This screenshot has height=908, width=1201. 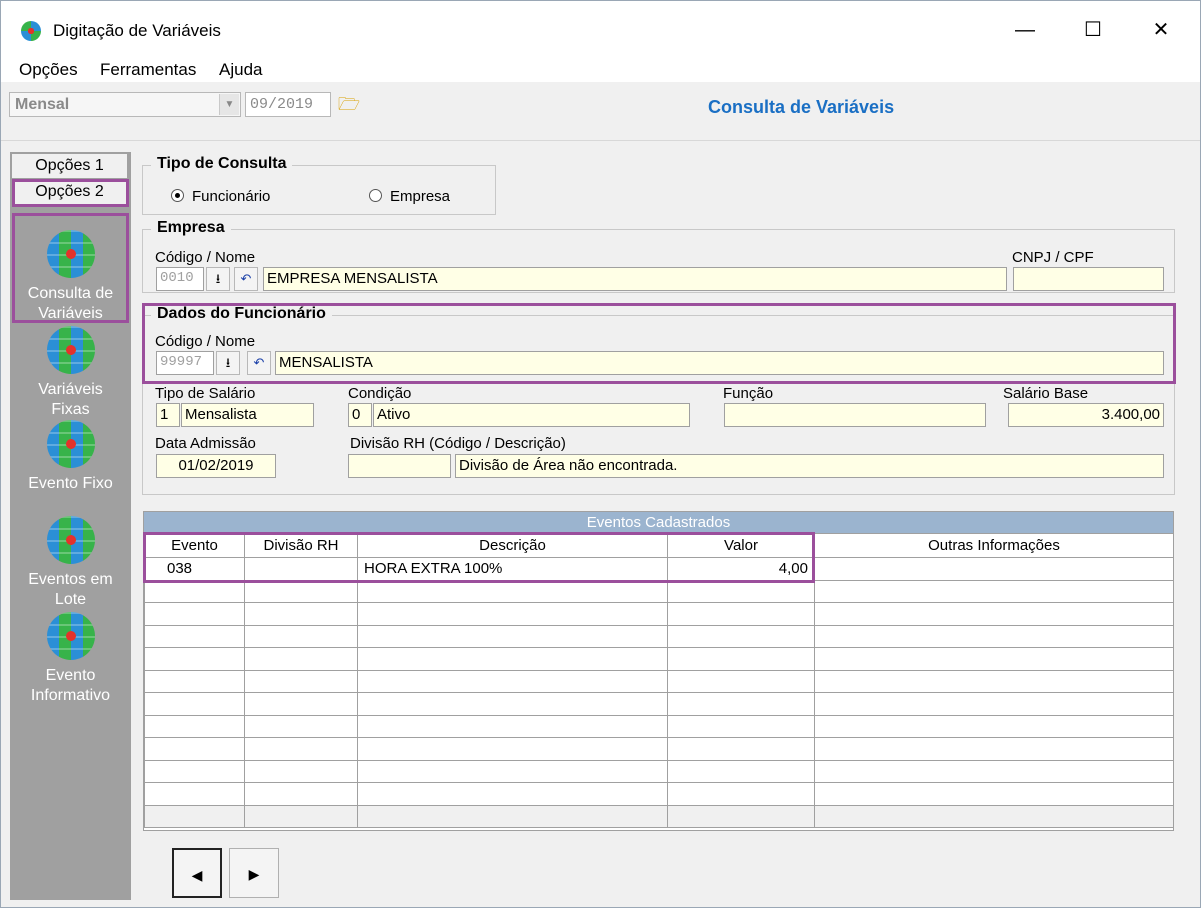 What do you see at coordinates (600, 30) in the screenshot?
I see `title-bar: Digitação de Variáveis — ☐ ✕` at bounding box center [600, 30].